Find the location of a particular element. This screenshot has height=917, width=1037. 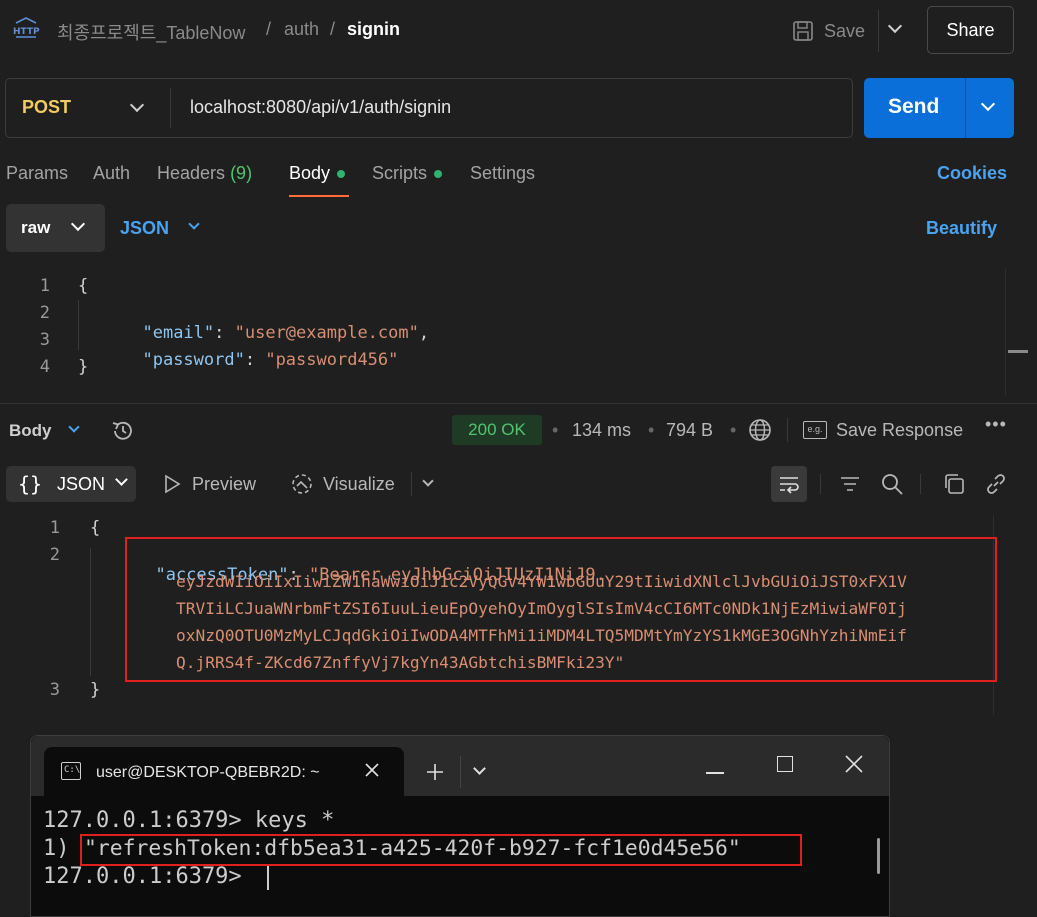

tab-dropdown is located at coordinates (479, 768).